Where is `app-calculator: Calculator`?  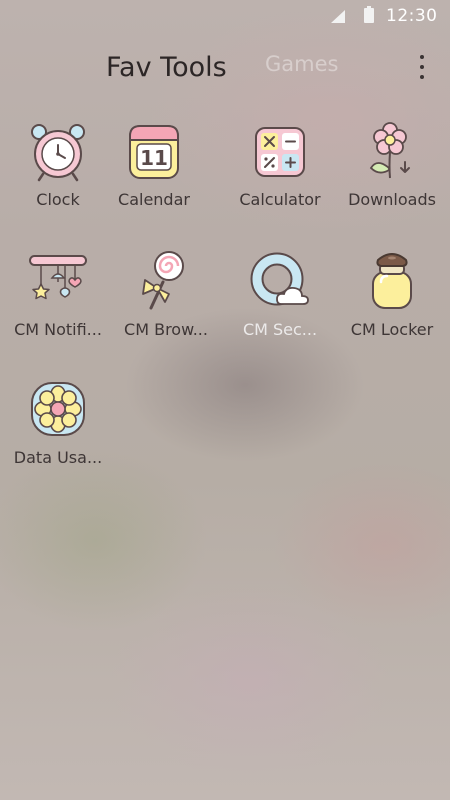
app-calculator: Calculator is located at coordinates (280, 163).